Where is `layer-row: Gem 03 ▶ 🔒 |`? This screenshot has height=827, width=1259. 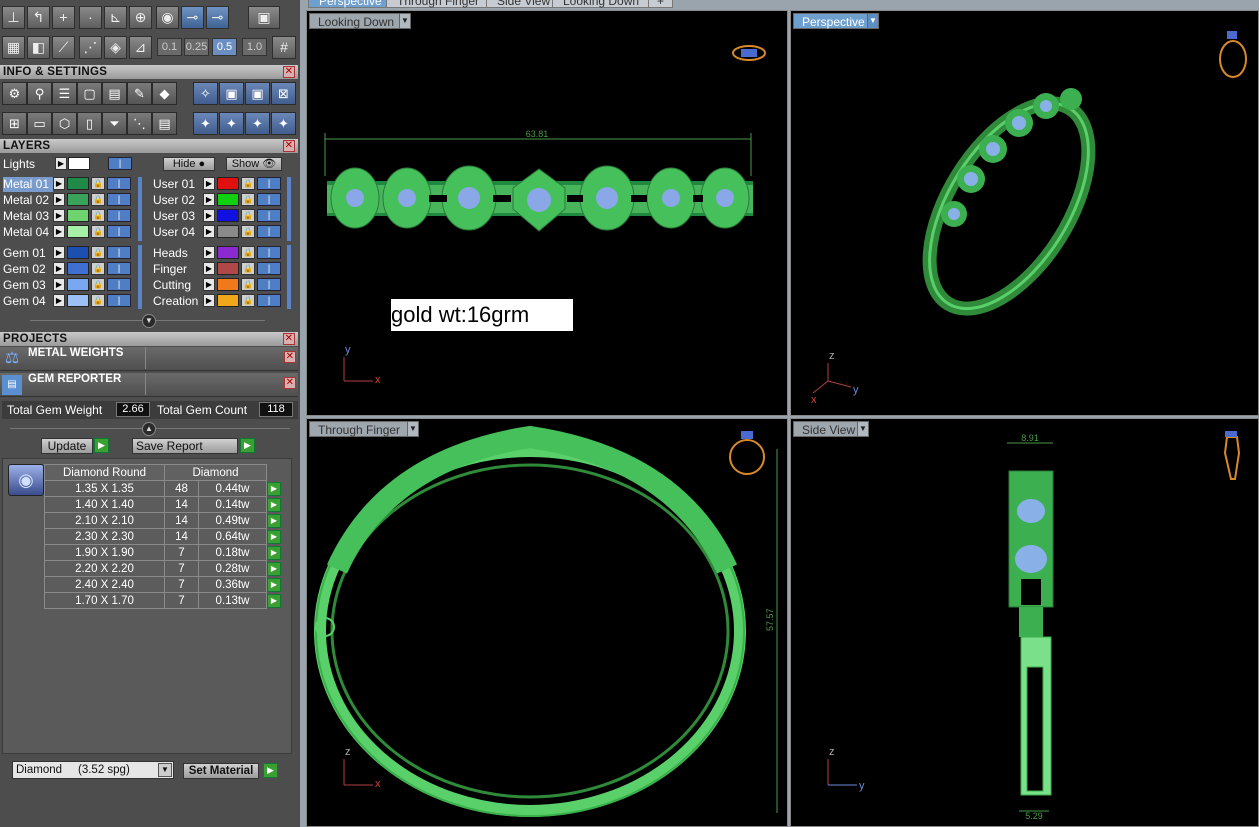 layer-row: Gem 03 ▶ 🔒 | is located at coordinates (70, 285).